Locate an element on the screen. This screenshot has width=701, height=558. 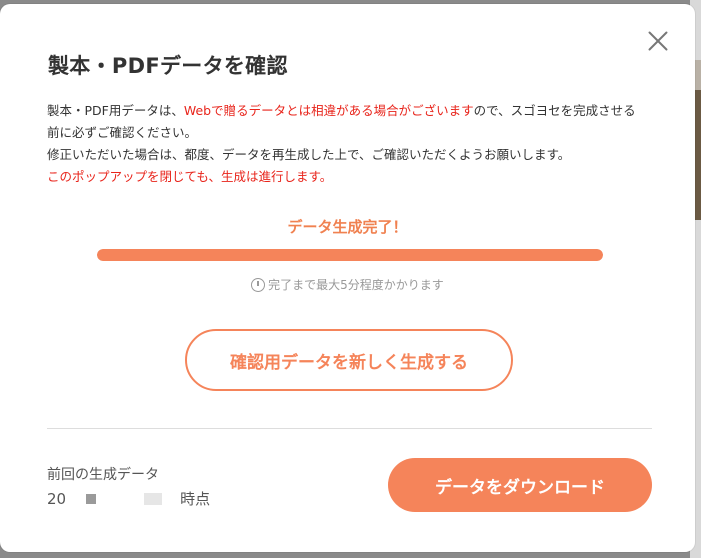
time-hint: 完了まで最大5分程度かかります is located at coordinates (347, 284).